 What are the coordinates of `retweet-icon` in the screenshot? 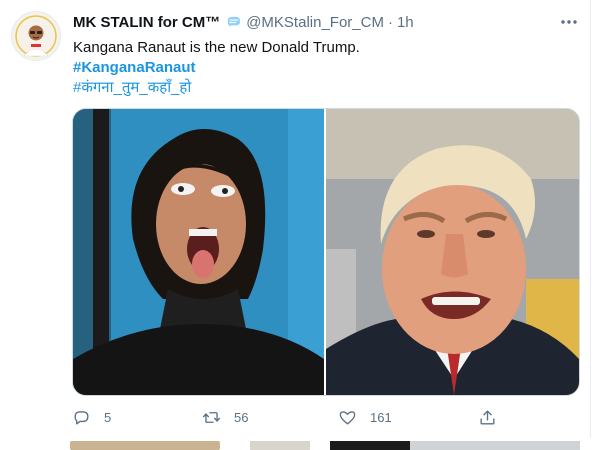 It's located at (211, 417).